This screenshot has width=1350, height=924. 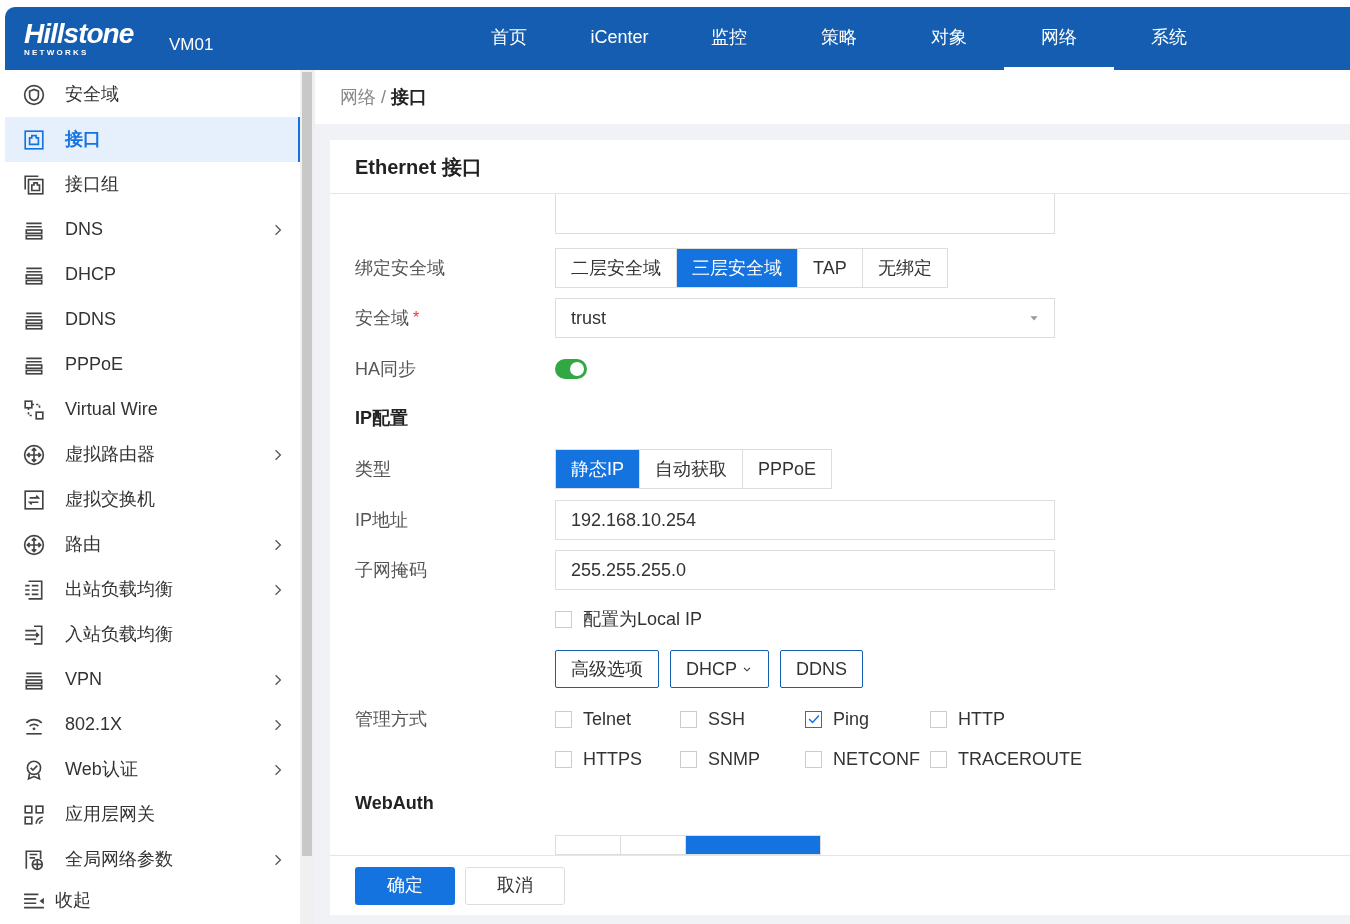 I want to click on sidebar-item: 应用层网关, so click(x=152, y=814).